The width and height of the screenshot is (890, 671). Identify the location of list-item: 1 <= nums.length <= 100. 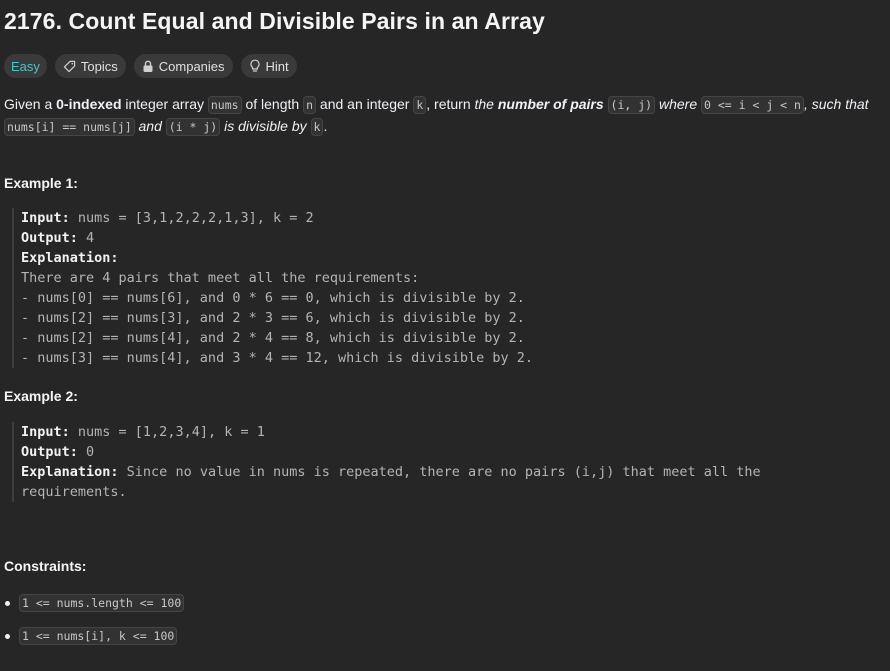
(94, 603).